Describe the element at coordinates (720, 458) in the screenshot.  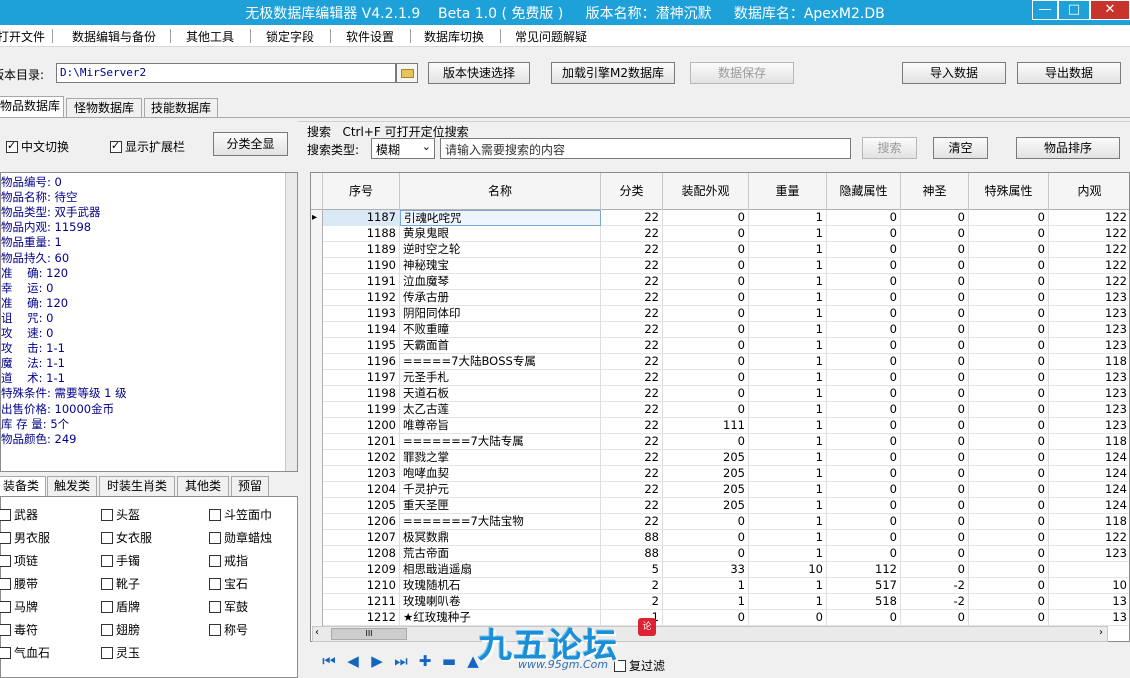
I see `table-row: 1202 罪戮之掌 22 205 1 0 0 0 124` at that location.